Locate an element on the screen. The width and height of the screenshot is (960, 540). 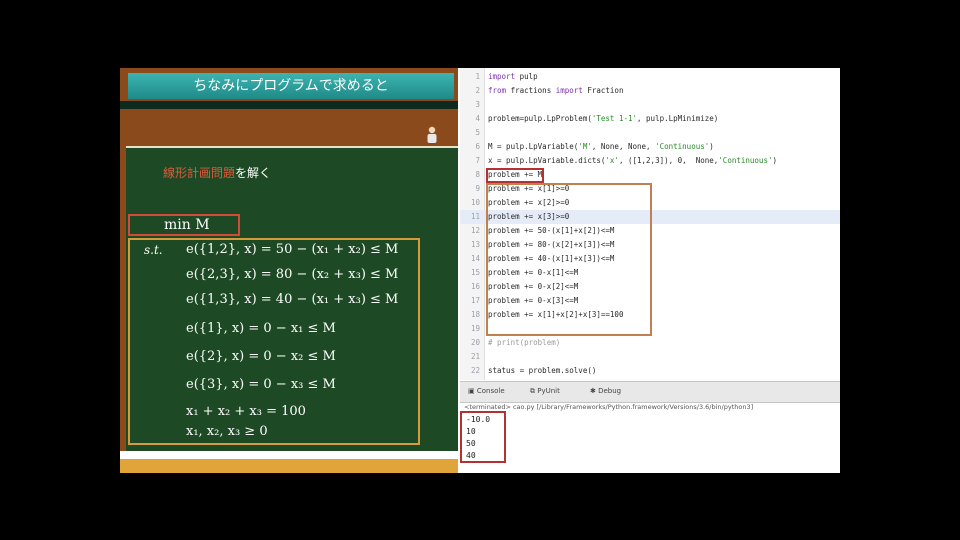
code-line: 2 from fractions import Fraction is located at coordinates (650, 91).